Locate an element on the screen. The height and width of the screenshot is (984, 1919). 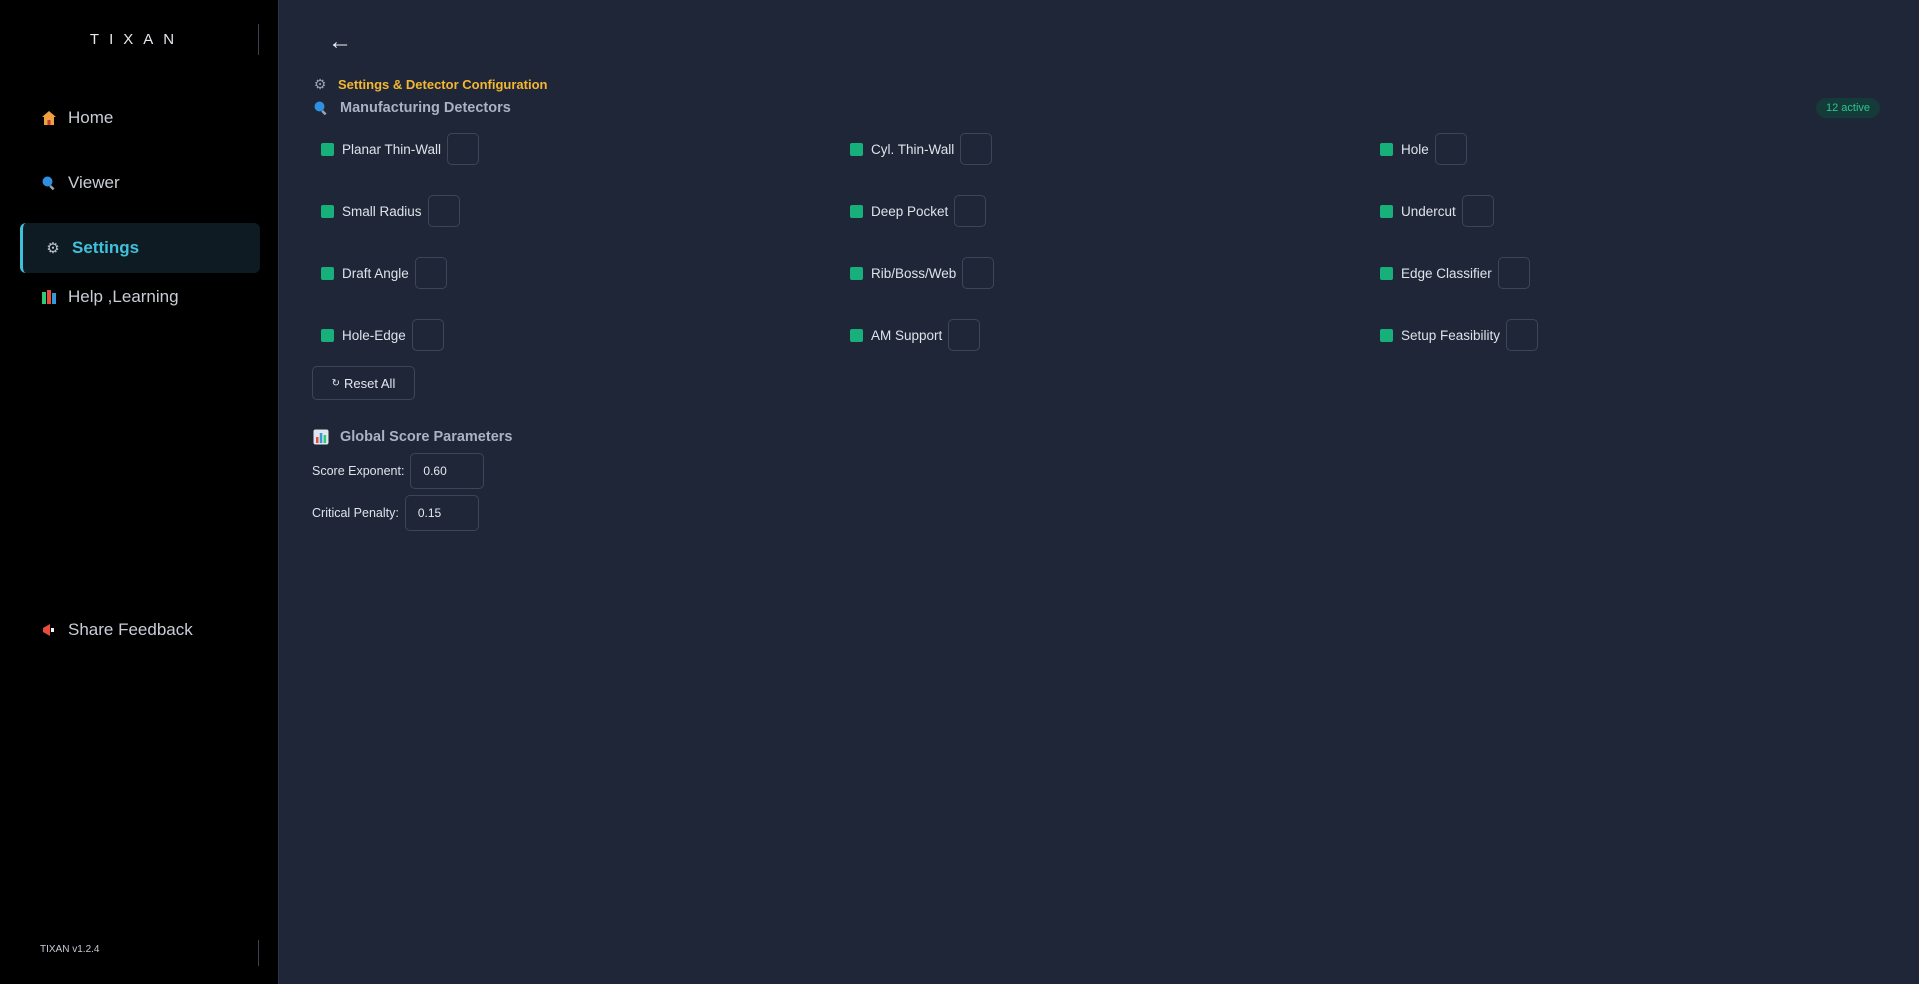
detector-hole-edge: Hole-Edge is located at coordinates (382, 335).